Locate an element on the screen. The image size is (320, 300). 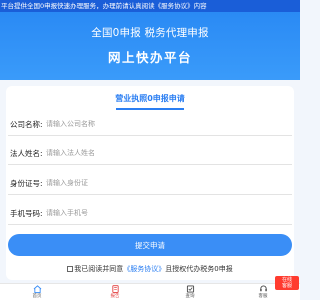
tab-query: 查询 is located at coordinates (190, 292).